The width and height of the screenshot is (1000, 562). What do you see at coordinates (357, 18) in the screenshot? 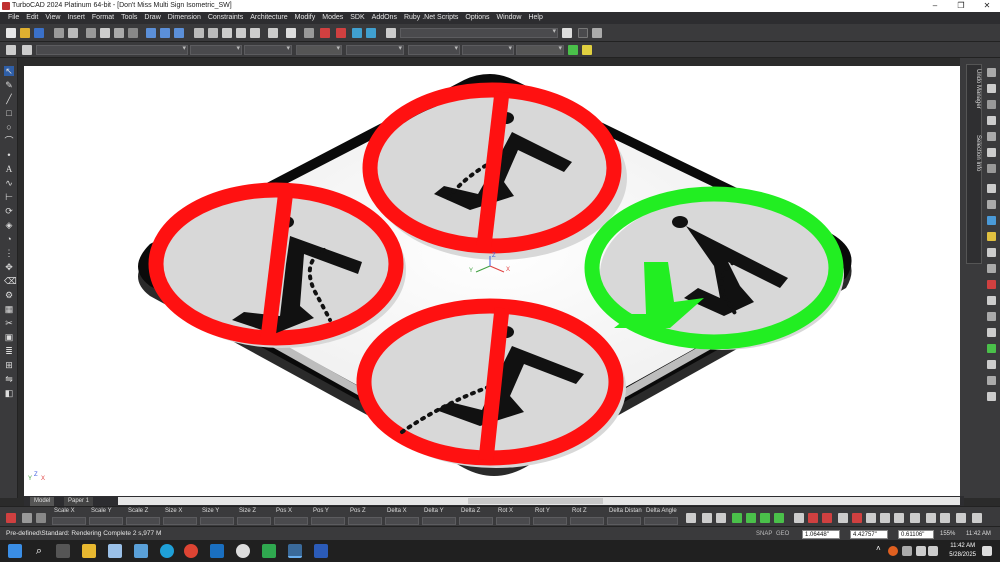
I see `menu-sdk: SDK` at bounding box center [357, 18].